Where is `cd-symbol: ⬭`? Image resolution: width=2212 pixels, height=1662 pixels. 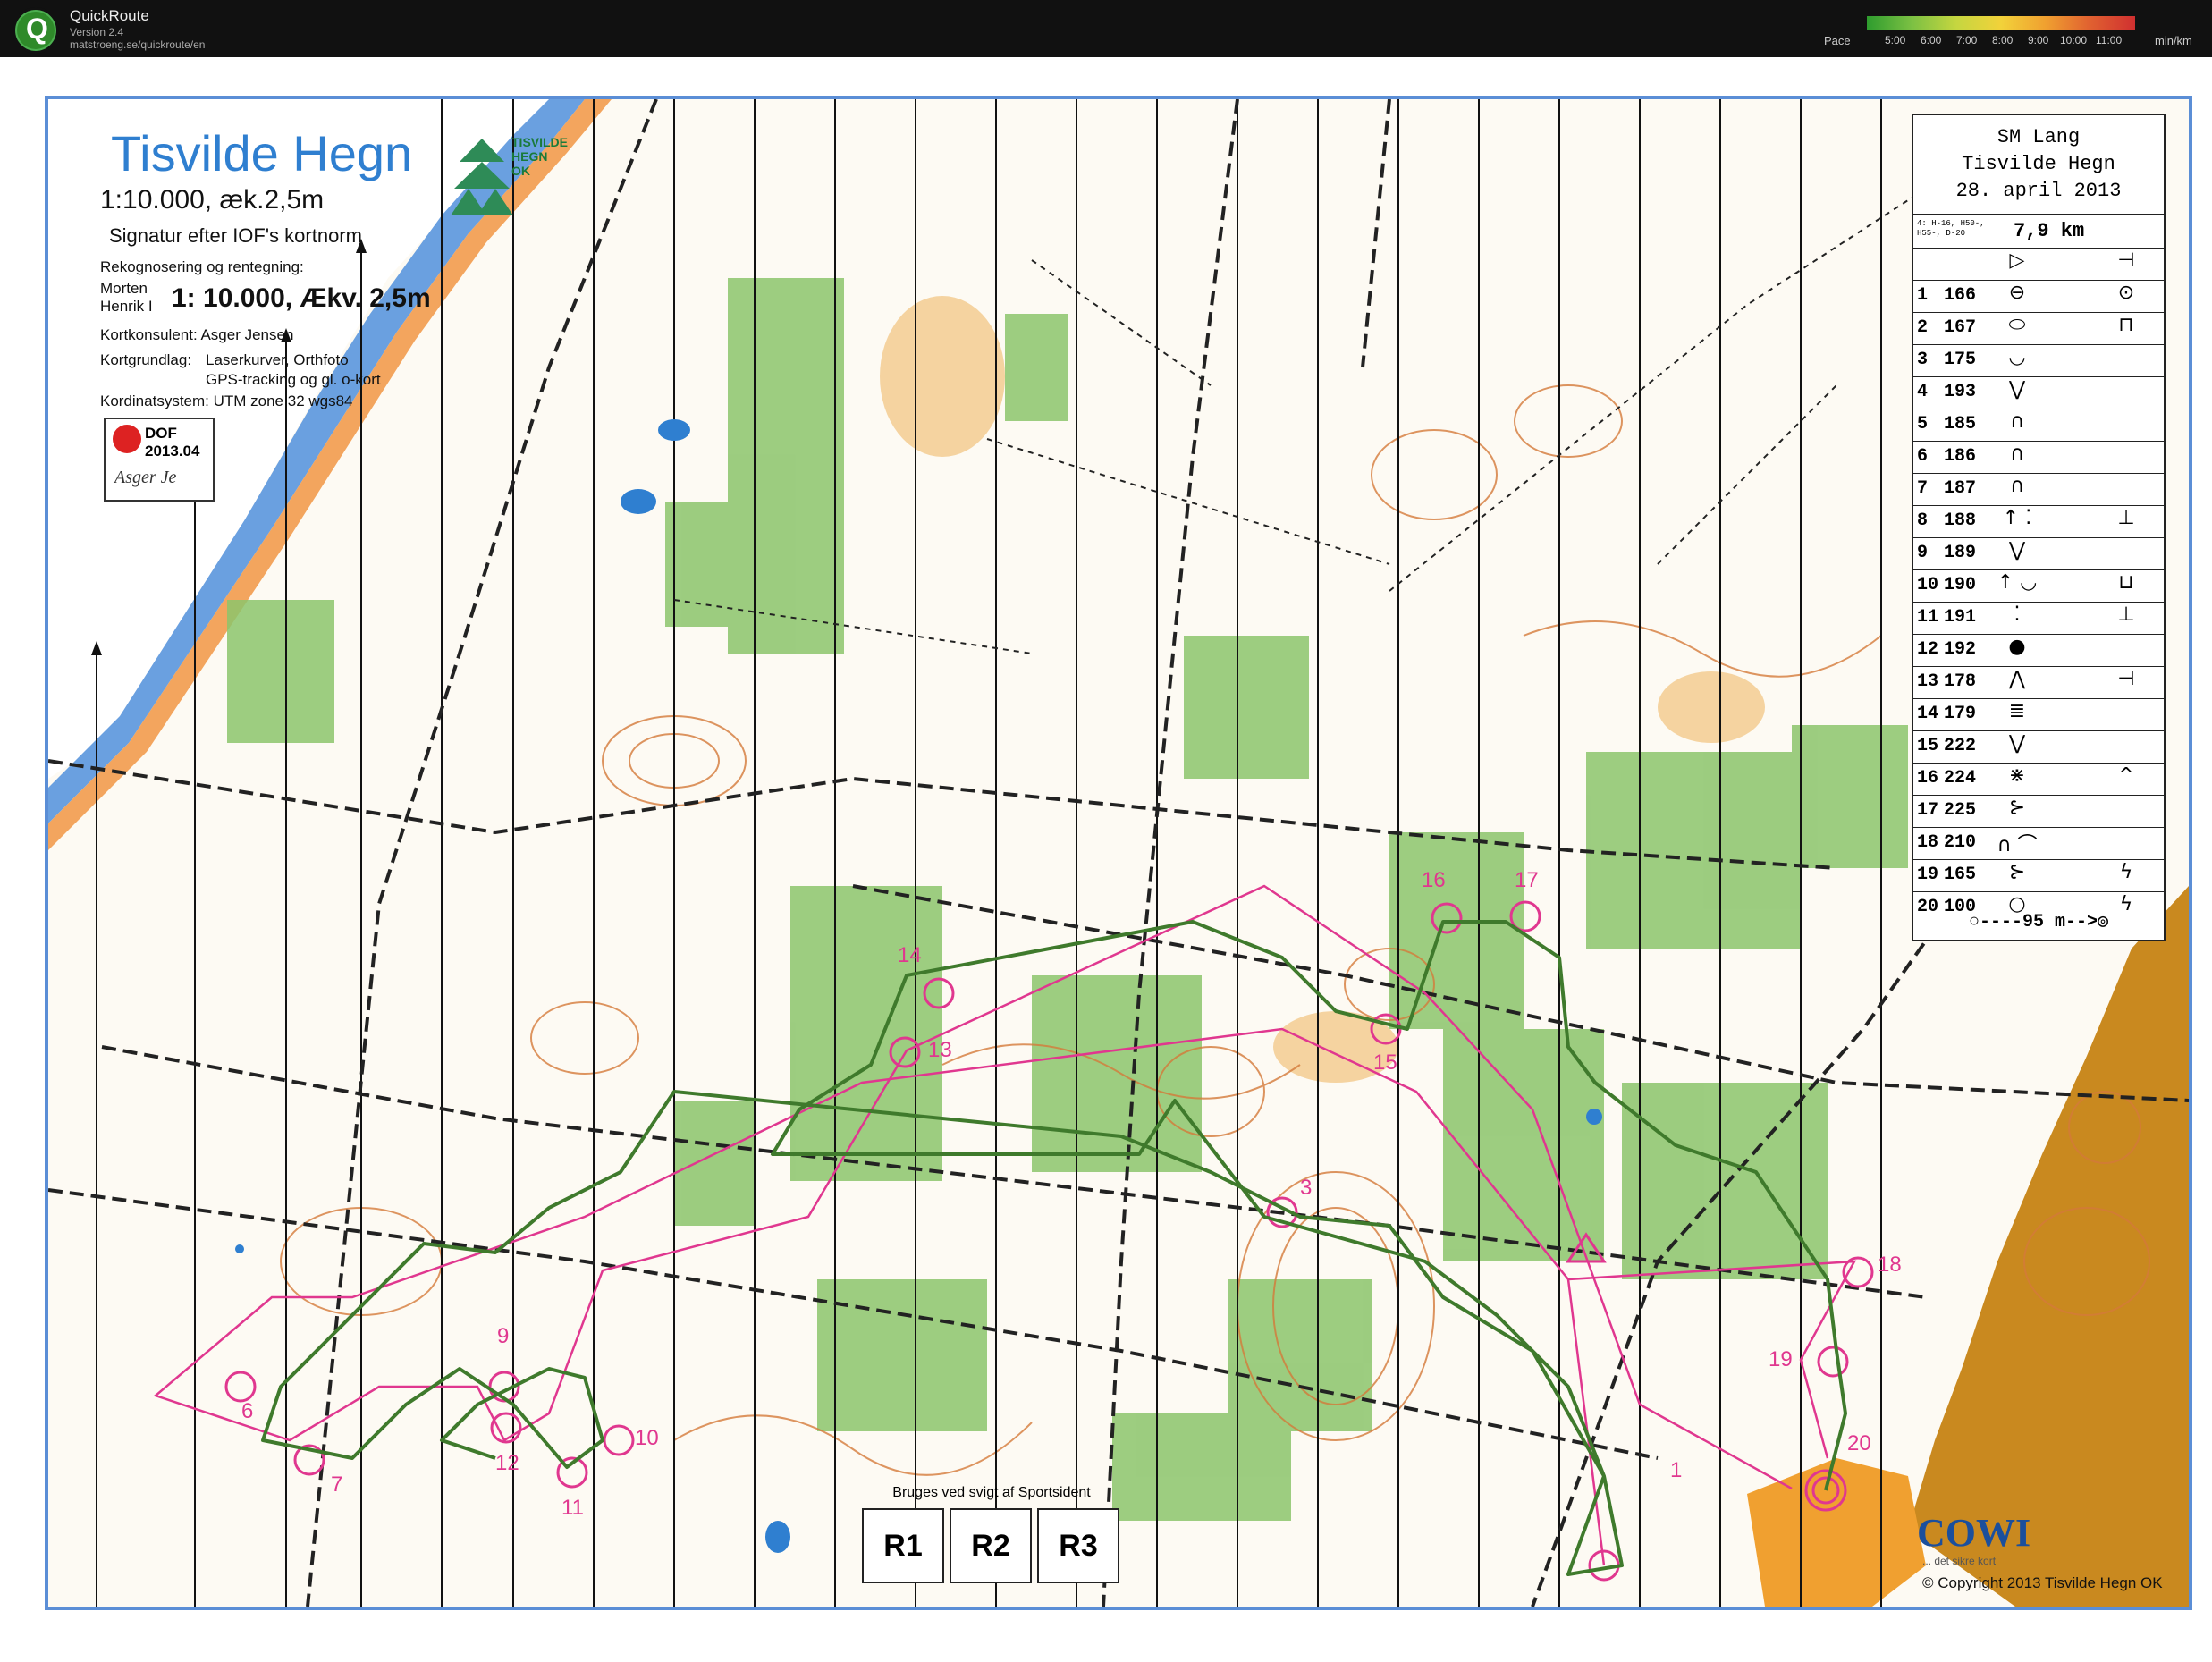 cd-symbol: ⬭ is located at coordinates (2017, 325).